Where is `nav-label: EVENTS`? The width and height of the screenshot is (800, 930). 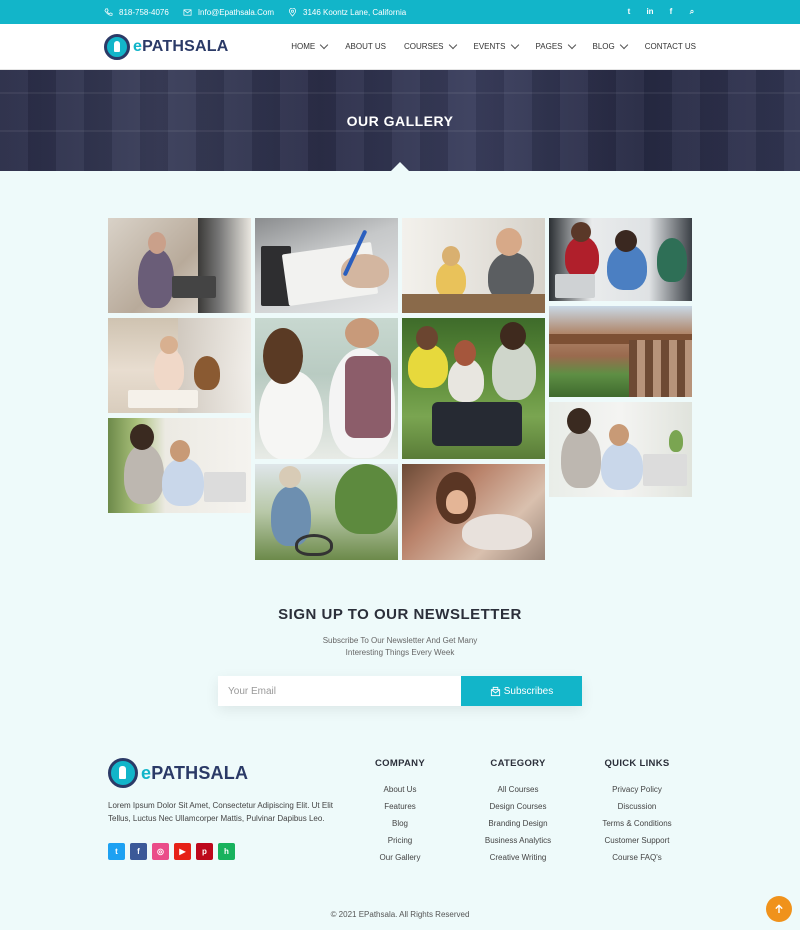 nav-label: EVENTS is located at coordinates (489, 46).